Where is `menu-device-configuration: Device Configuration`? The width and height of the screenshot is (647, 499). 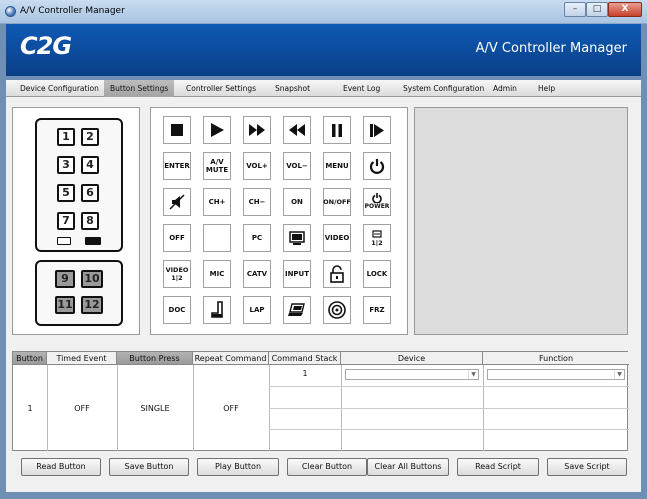
menu-device-configuration: Device Configuration is located at coordinates (59, 88).